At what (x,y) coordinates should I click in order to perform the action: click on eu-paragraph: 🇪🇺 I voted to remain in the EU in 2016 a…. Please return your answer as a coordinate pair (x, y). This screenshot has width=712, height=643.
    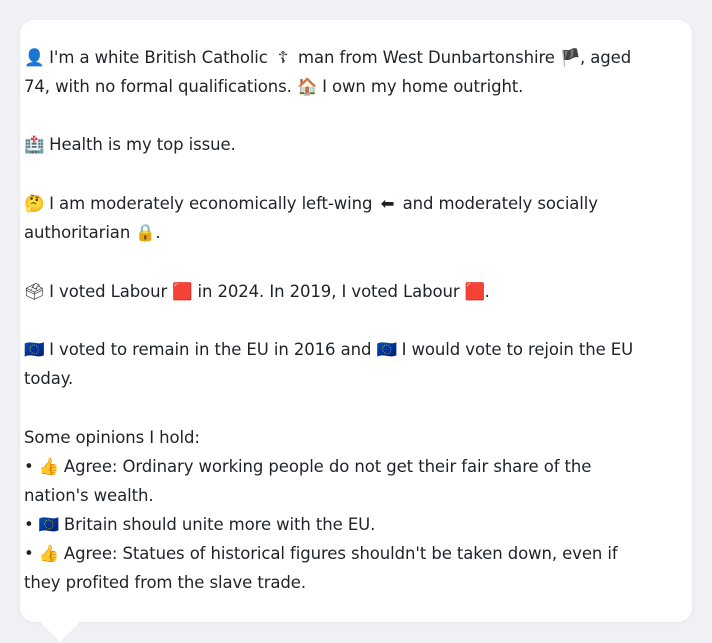
    Looking at the image, I should click on (336, 364).